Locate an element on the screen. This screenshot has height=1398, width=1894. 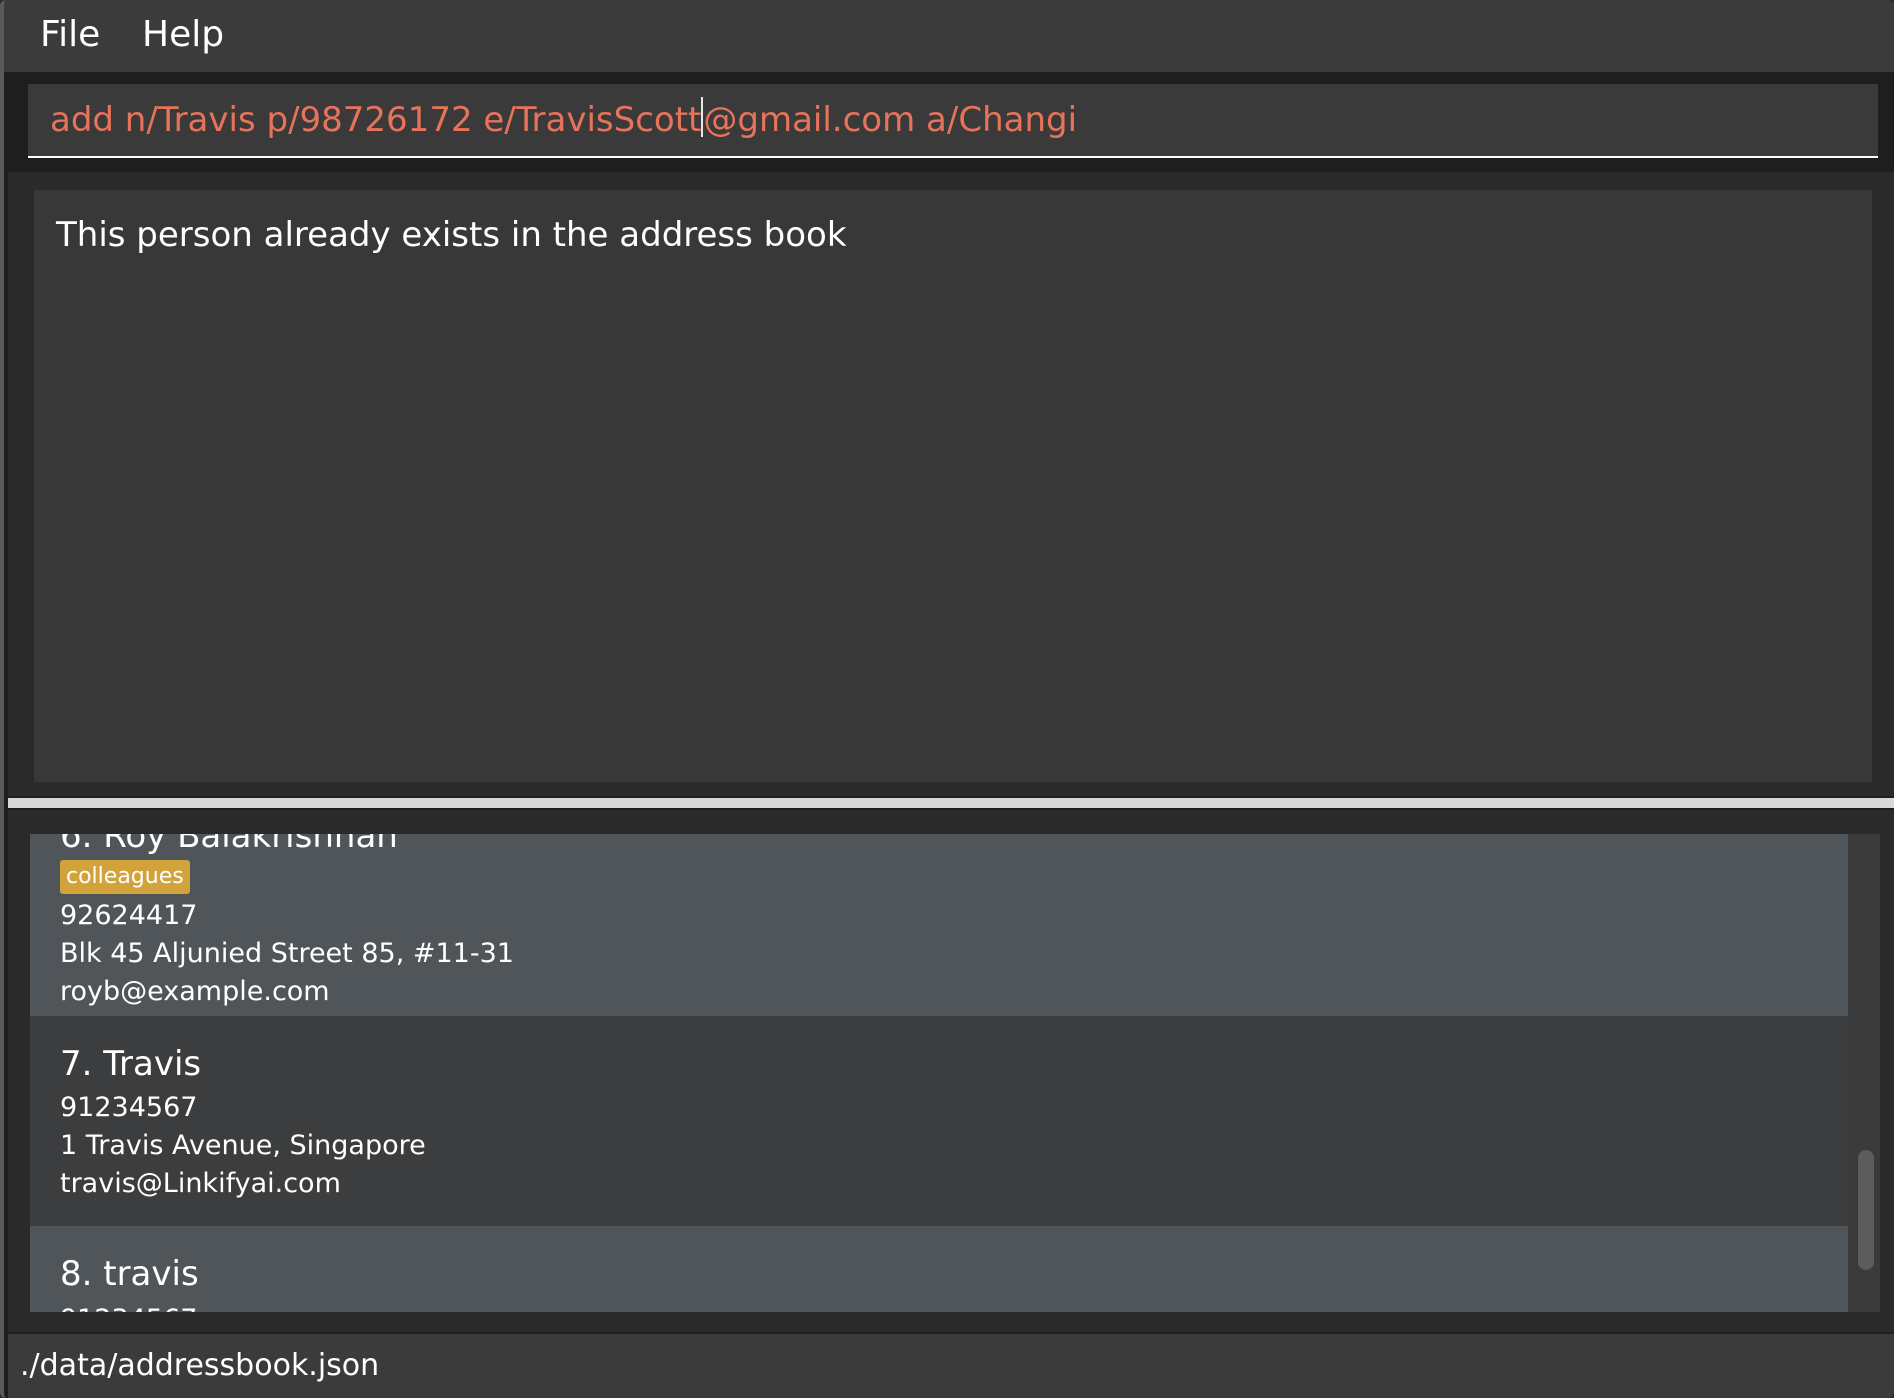
scrollbar-thumb is located at coordinates (1866, 1210).